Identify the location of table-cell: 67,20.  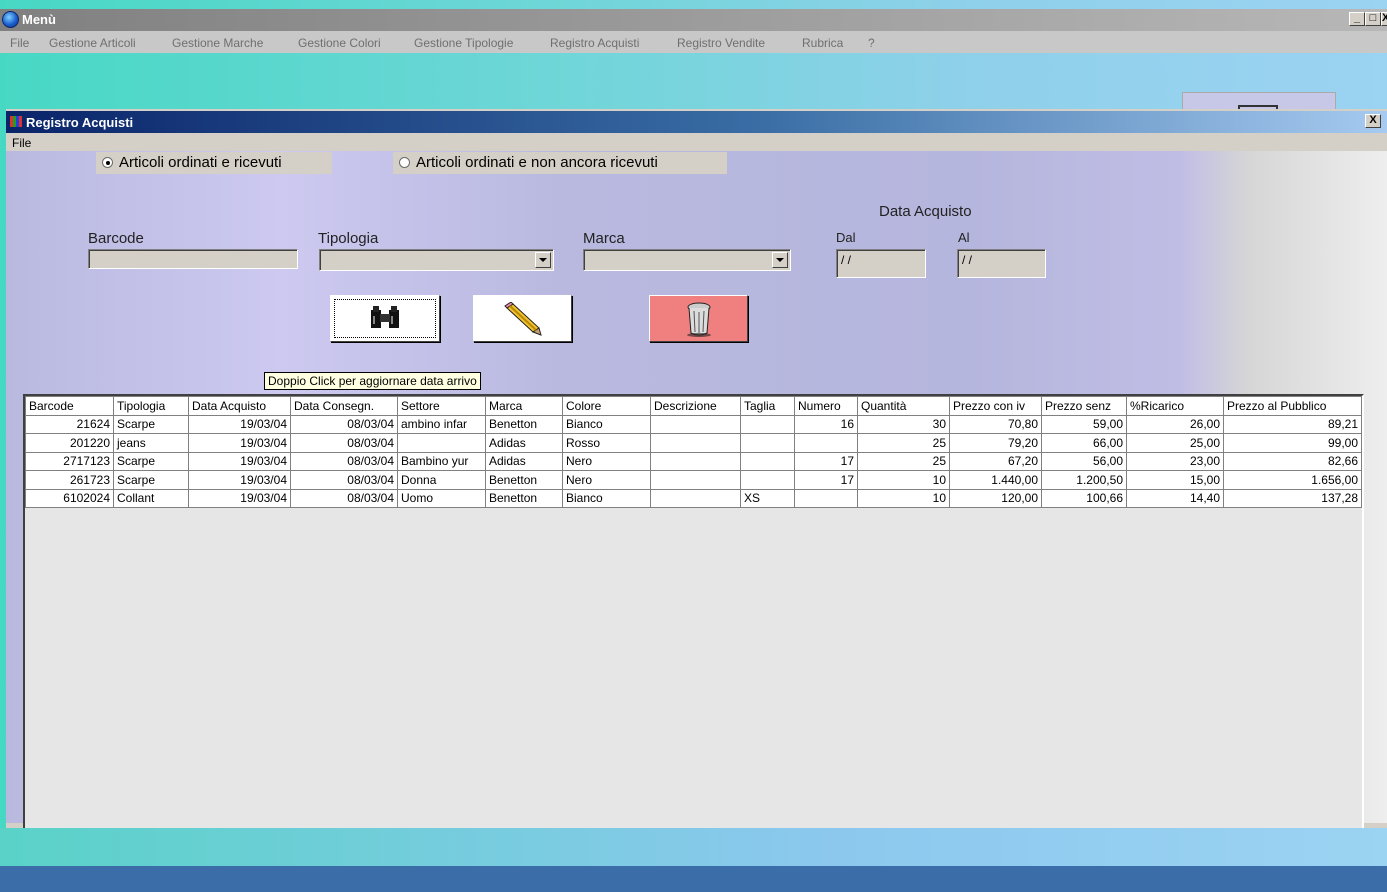
(995, 461).